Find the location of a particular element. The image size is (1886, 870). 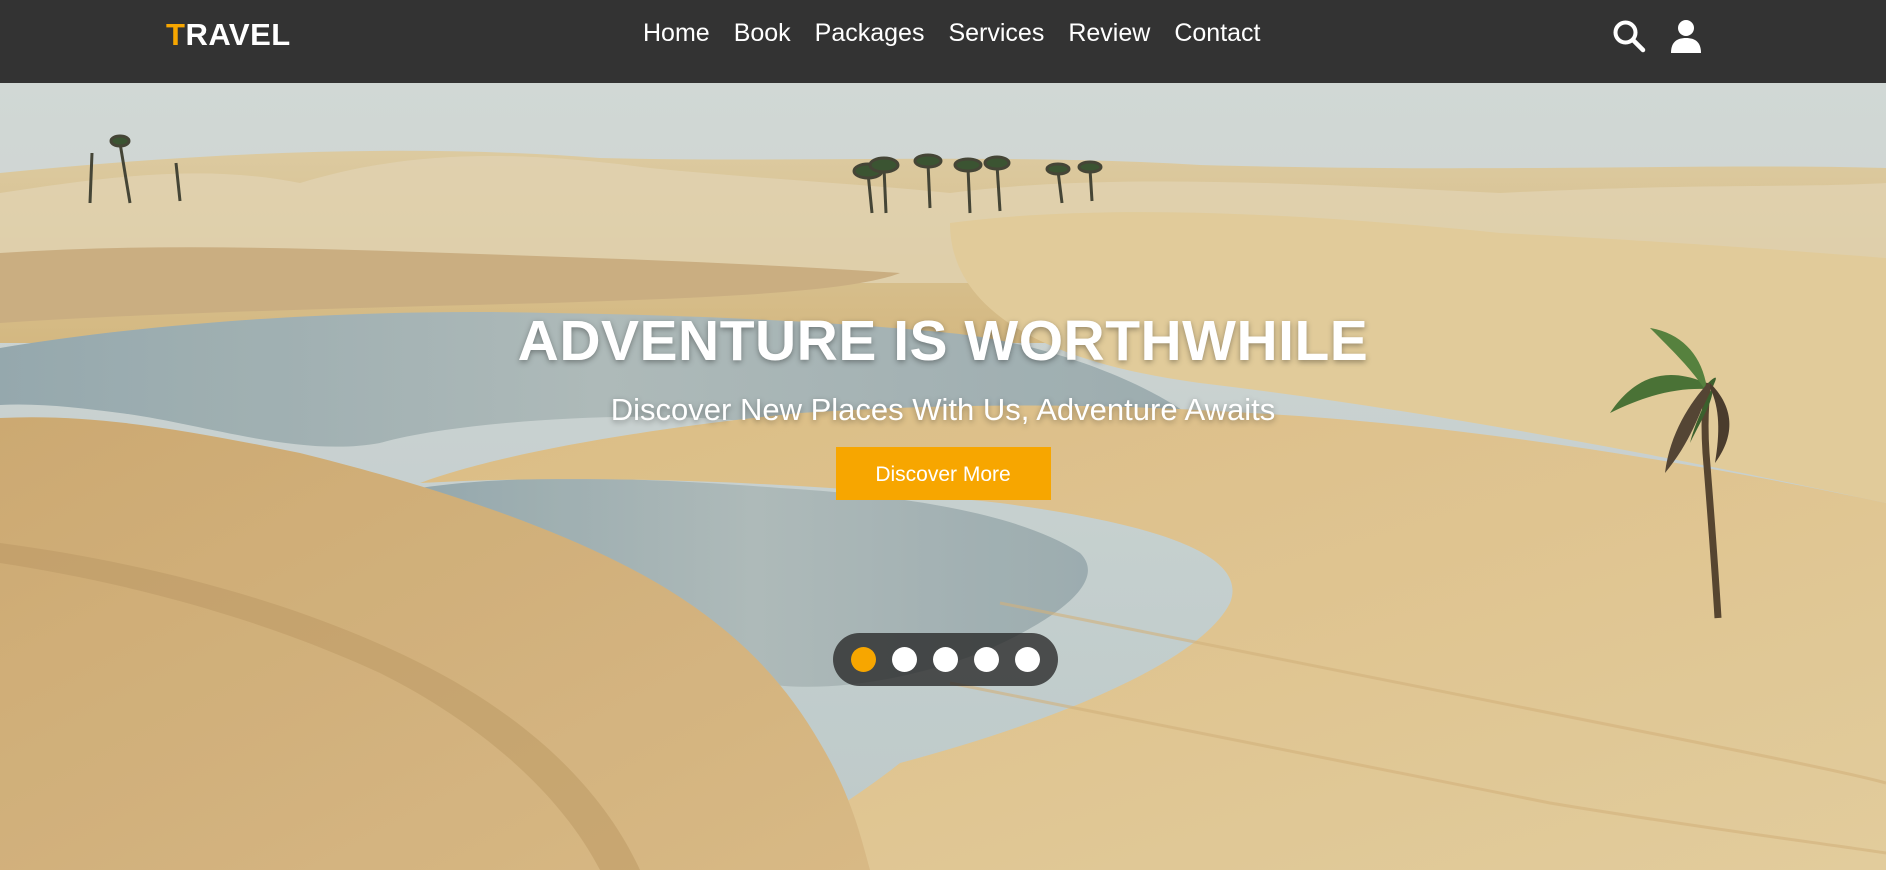

nav-link-services: Services is located at coordinates (996, 33).